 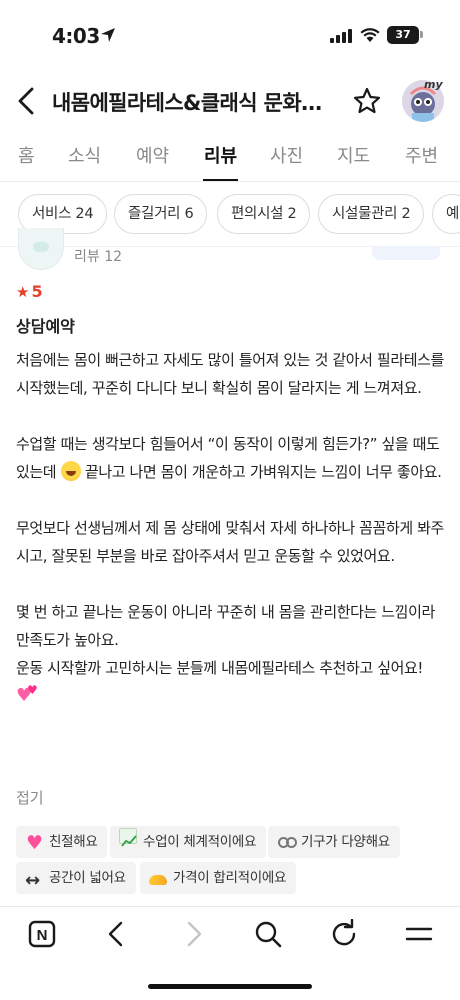 What do you see at coordinates (34, 881) in the screenshot?
I see `arrows-icon` at bounding box center [34, 881].